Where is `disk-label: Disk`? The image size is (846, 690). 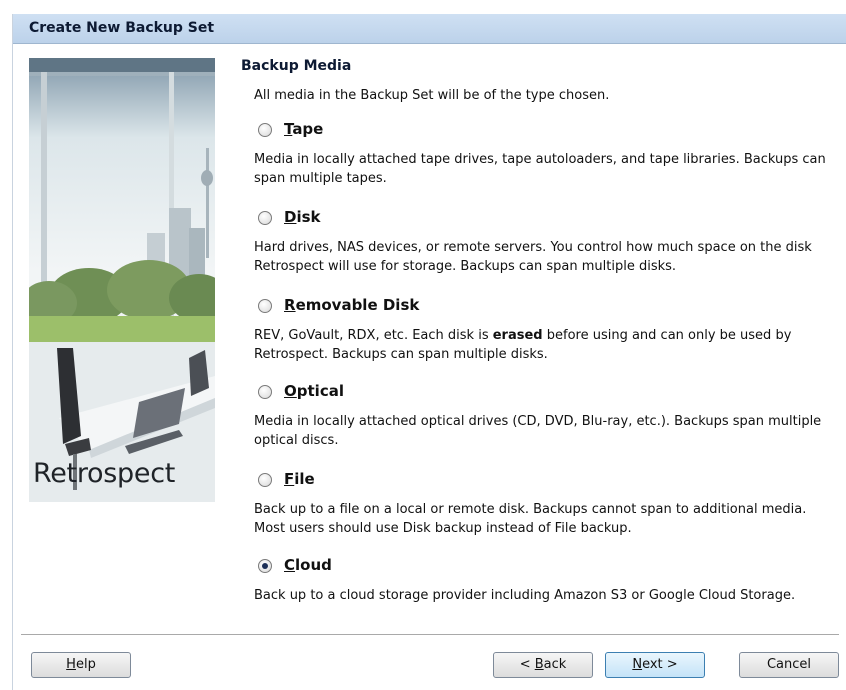
disk-label: Disk is located at coordinates (302, 217).